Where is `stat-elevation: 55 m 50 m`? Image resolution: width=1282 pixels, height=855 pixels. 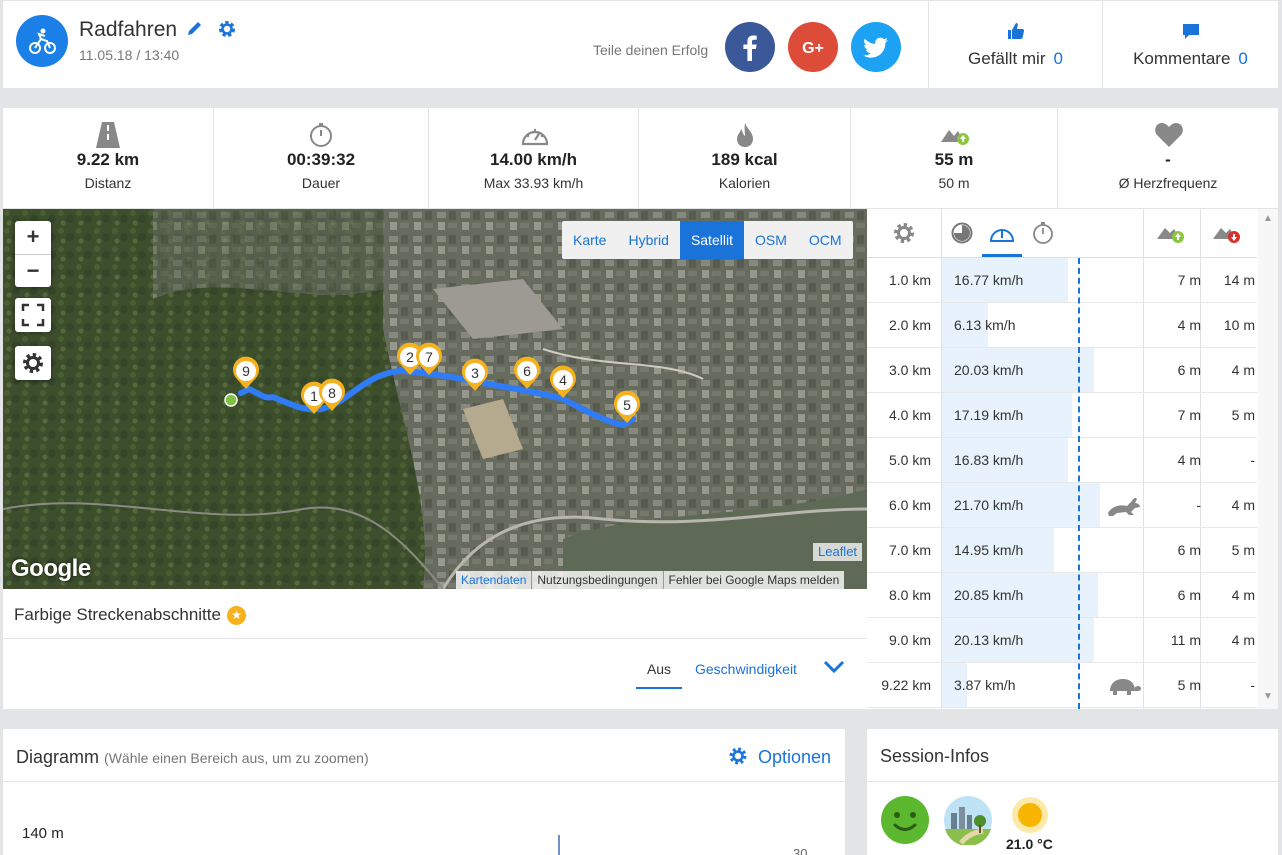
stat-elevation: 55 m 50 m is located at coordinates (954, 158).